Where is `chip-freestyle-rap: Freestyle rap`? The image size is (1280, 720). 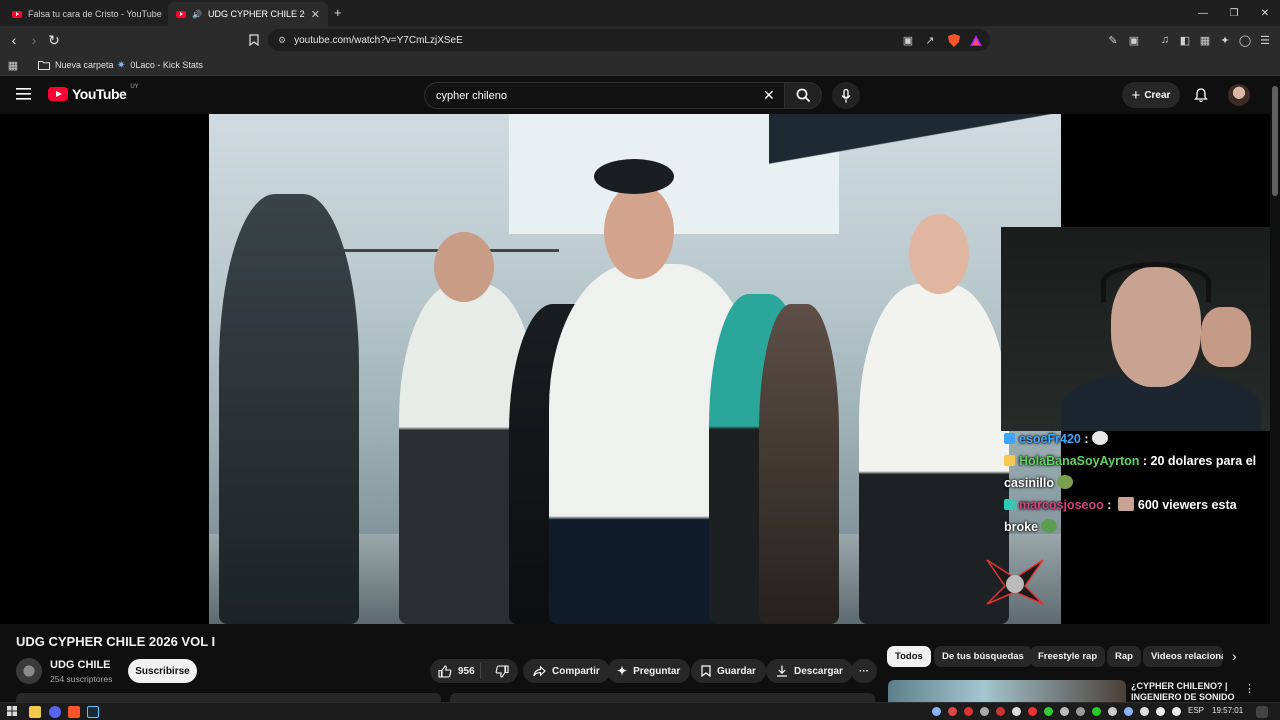 chip-freestyle-rap: Freestyle rap is located at coordinates (1068, 656).